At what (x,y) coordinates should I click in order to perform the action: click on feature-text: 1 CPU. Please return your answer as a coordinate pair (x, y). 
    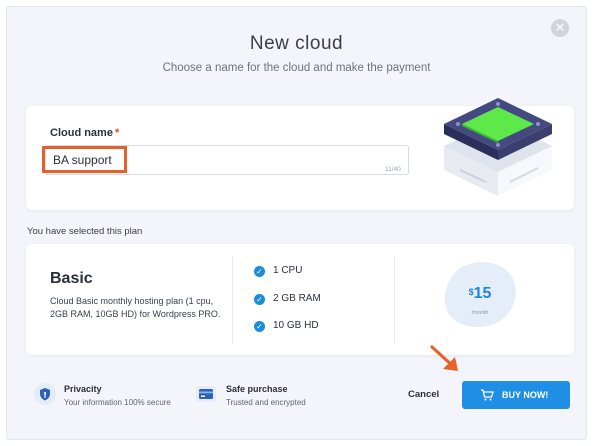
    Looking at the image, I should click on (288, 270).